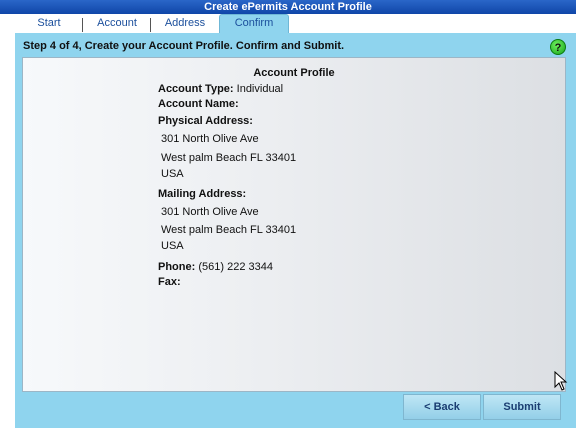 The height and width of the screenshot is (428, 576). Describe the element at coordinates (210, 212) in the screenshot. I see `mailing-address-line: 301 North Olive Ave` at that location.